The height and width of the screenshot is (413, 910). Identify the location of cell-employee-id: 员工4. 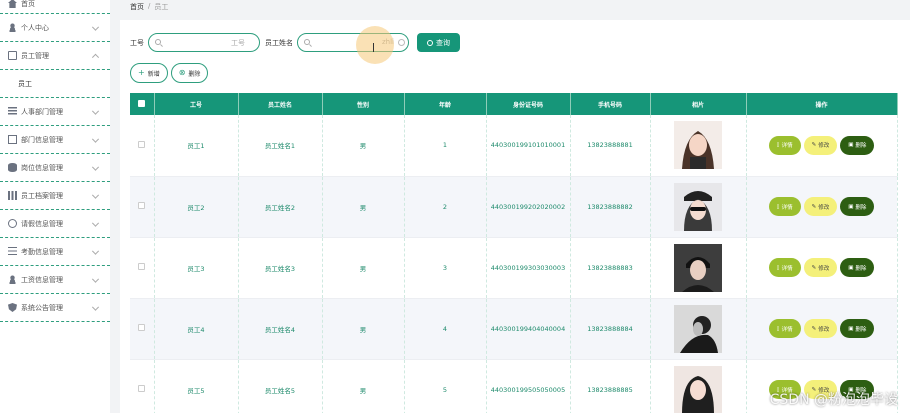
(196, 329).